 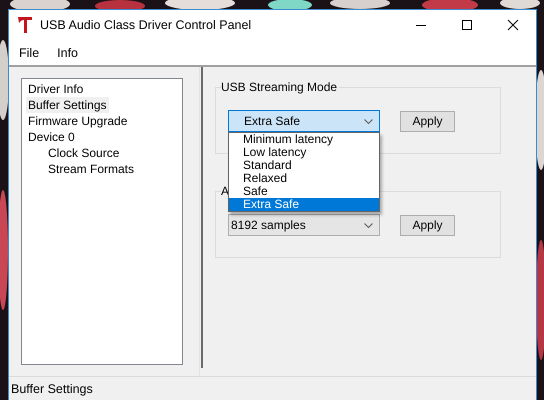 I want to click on tree-item: Device 0, so click(x=51, y=137).